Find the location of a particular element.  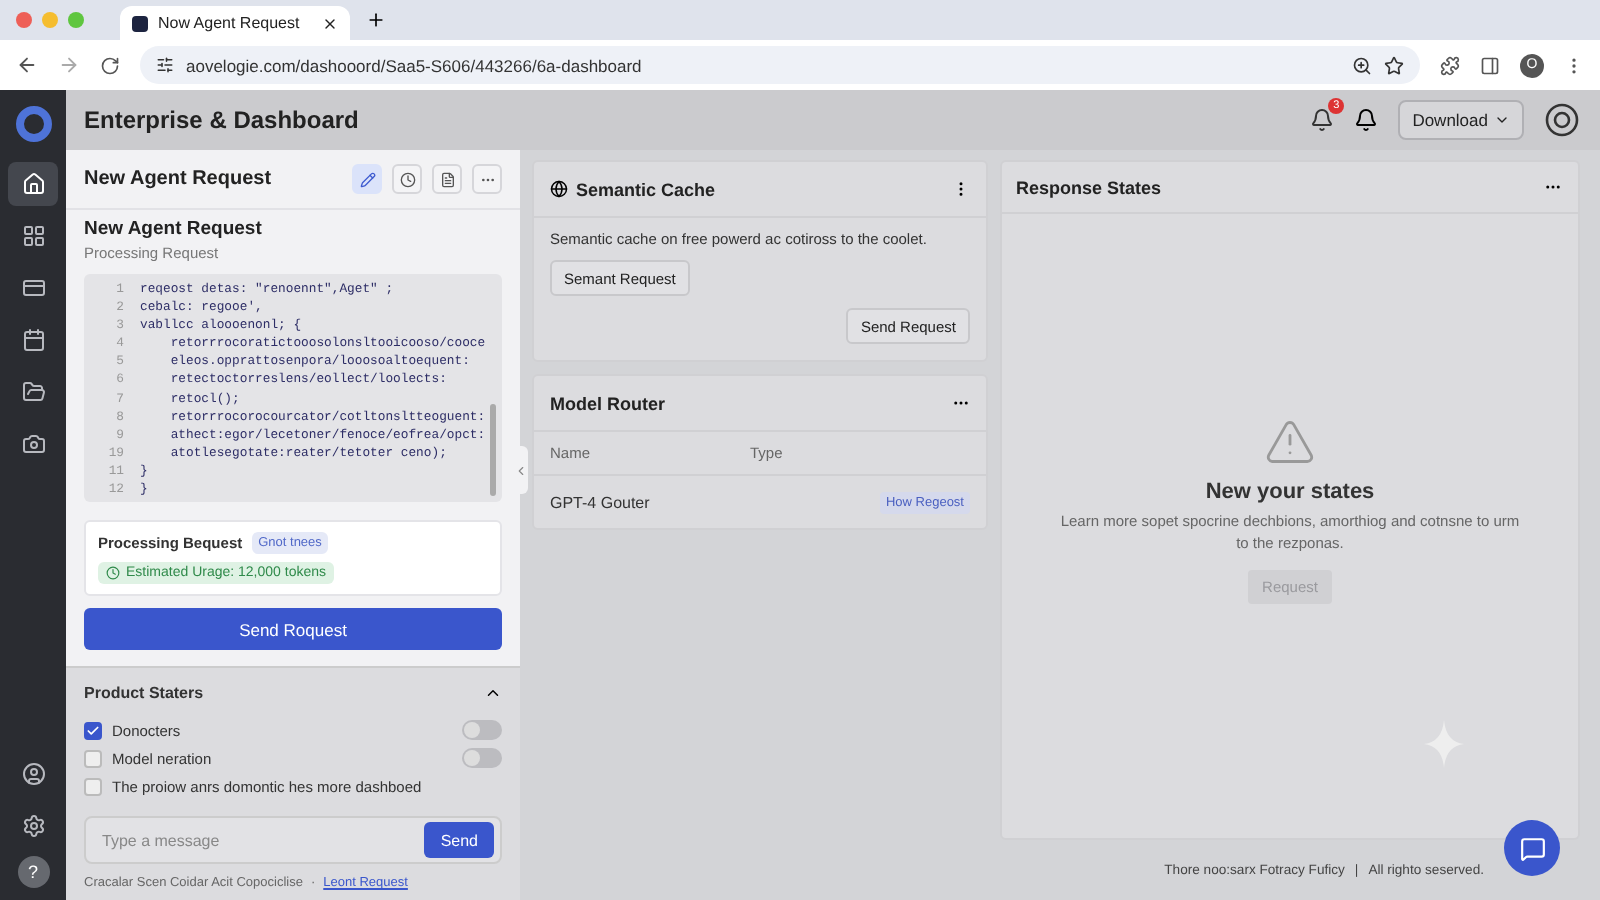

clock-button is located at coordinates (407, 179).